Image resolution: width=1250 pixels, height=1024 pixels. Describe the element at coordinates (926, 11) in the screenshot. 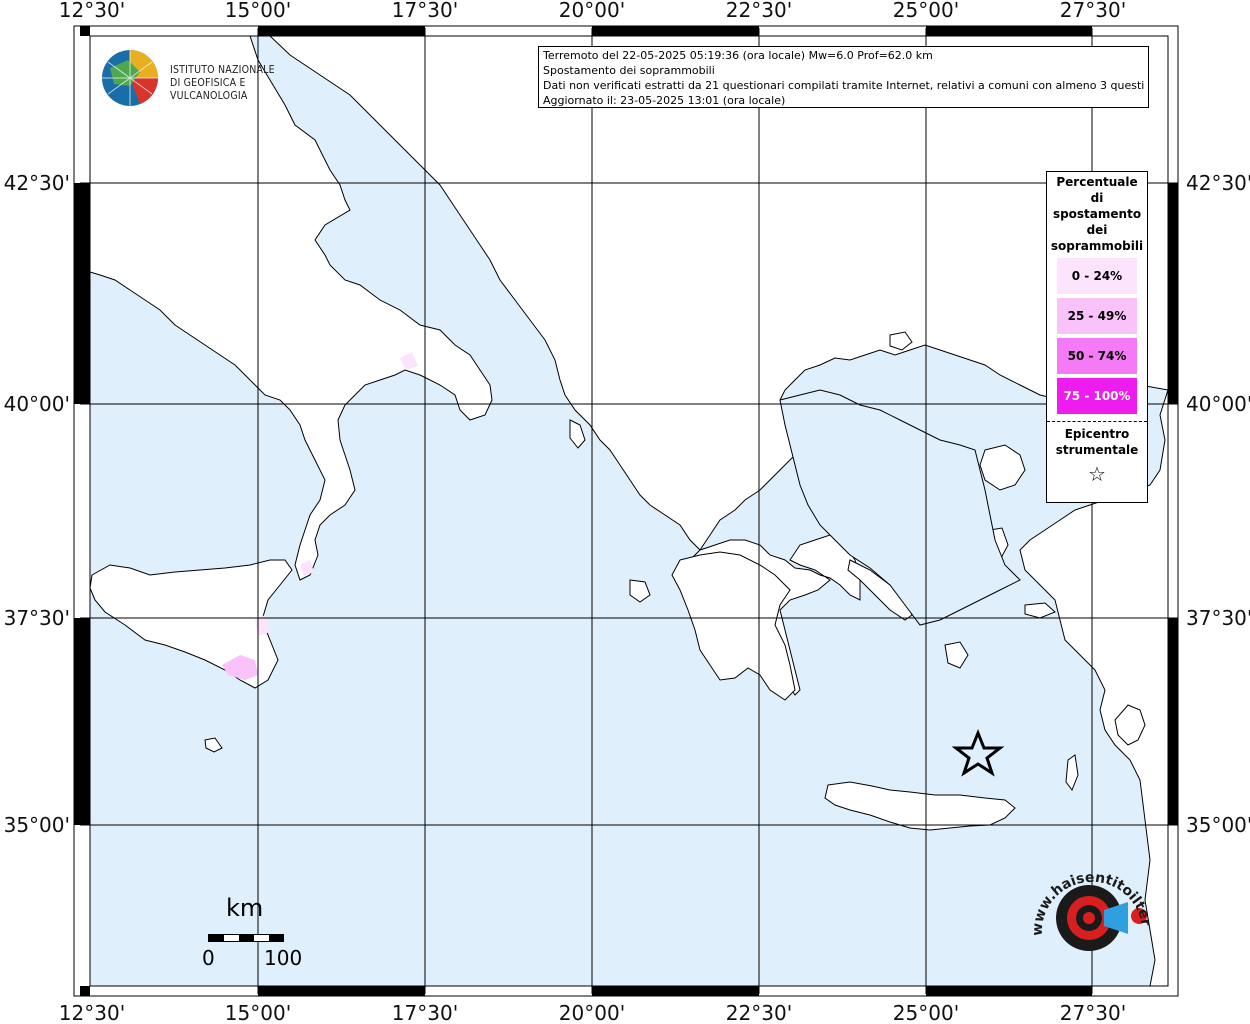

I see `top-tick-label: 25°00'` at that location.